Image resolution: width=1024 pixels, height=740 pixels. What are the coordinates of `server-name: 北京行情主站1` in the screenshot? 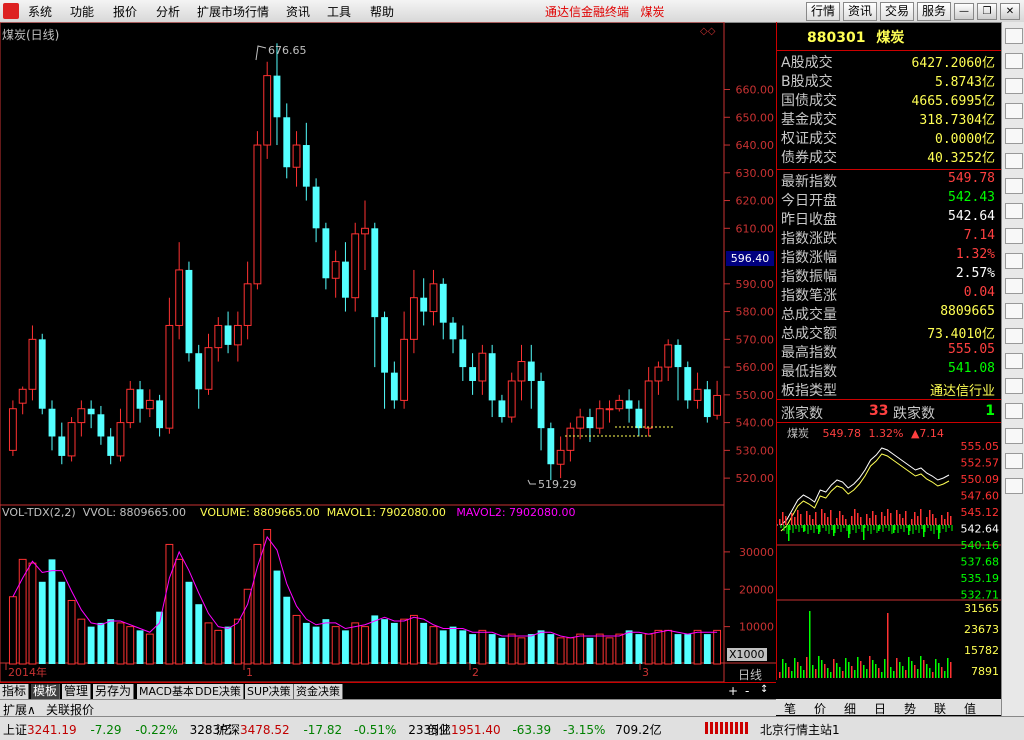 It's located at (800, 729).